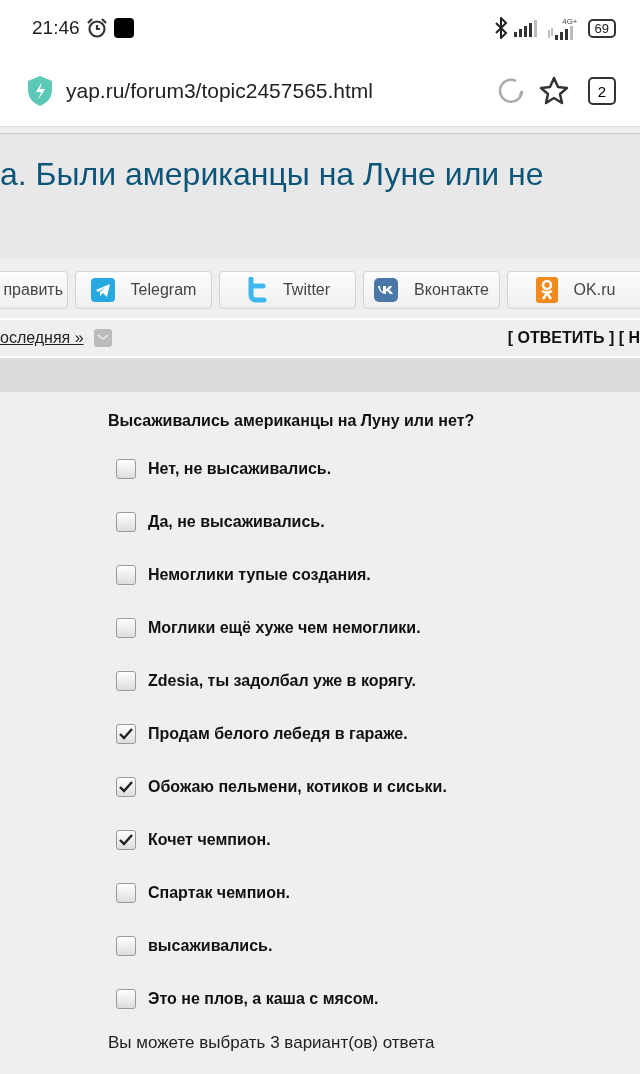 This screenshot has width=640, height=1074. What do you see at coordinates (431, 290) in the screenshot?
I see `share-button: Вконтакте` at bounding box center [431, 290].